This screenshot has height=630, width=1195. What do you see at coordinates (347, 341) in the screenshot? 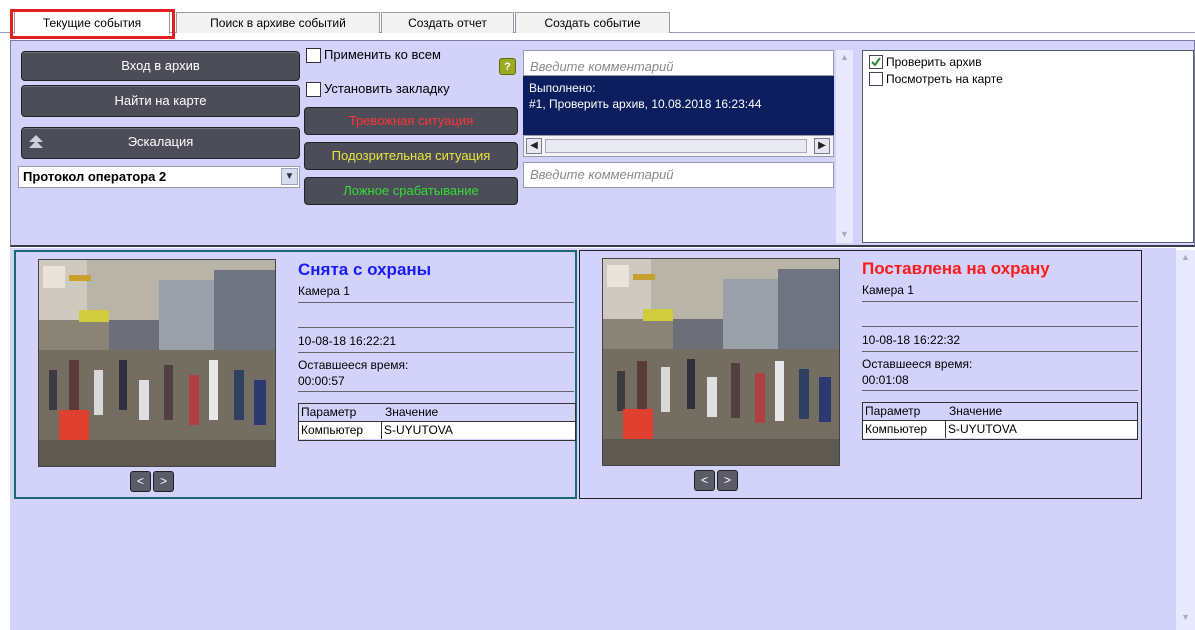
I see `event-time: 10-08-18 16:22:21` at bounding box center [347, 341].